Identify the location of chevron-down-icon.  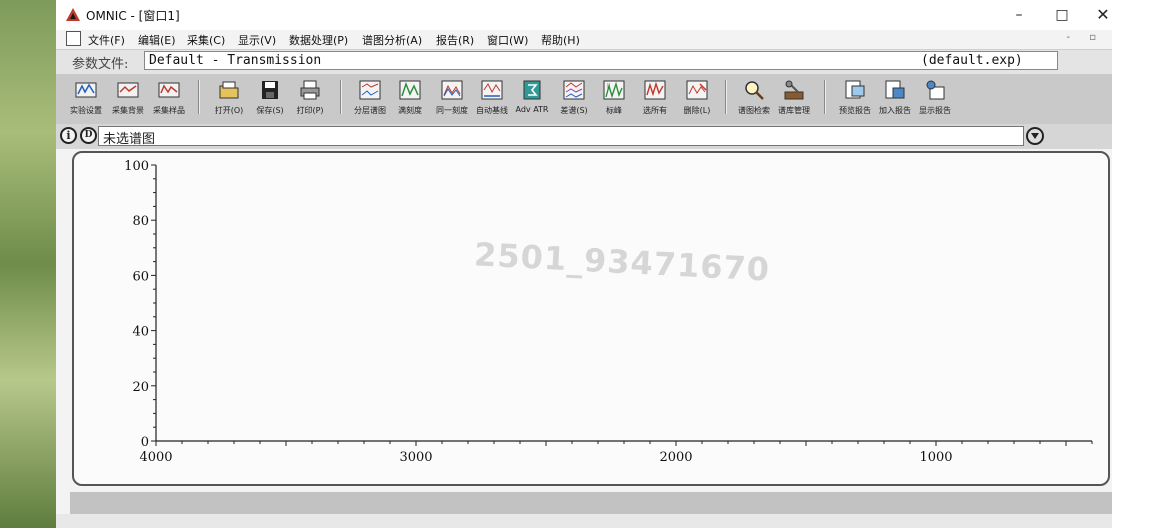
(1035, 136).